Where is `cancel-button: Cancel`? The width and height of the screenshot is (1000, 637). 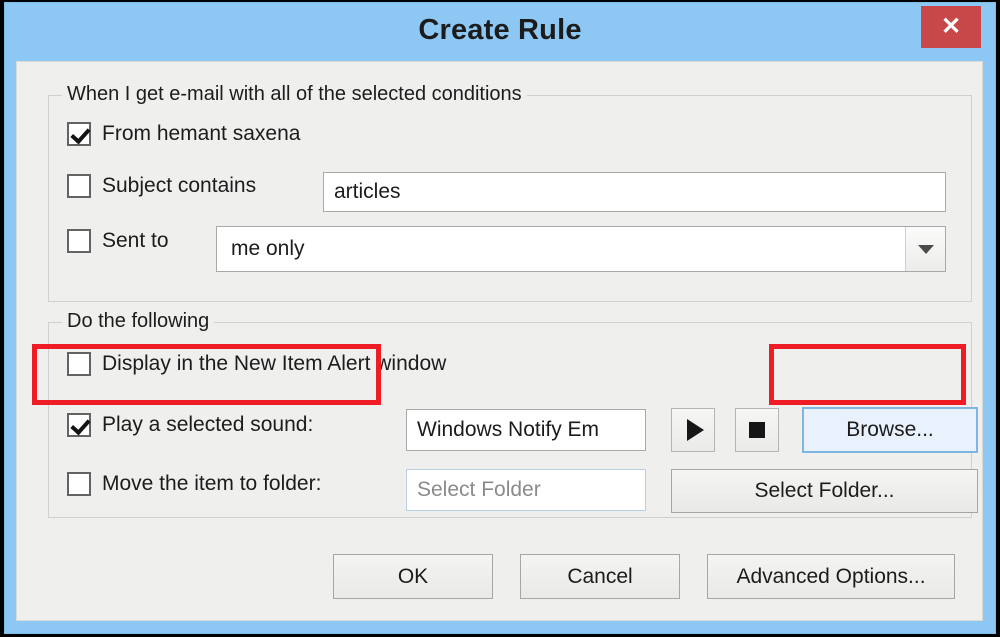
cancel-button: Cancel is located at coordinates (600, 576).